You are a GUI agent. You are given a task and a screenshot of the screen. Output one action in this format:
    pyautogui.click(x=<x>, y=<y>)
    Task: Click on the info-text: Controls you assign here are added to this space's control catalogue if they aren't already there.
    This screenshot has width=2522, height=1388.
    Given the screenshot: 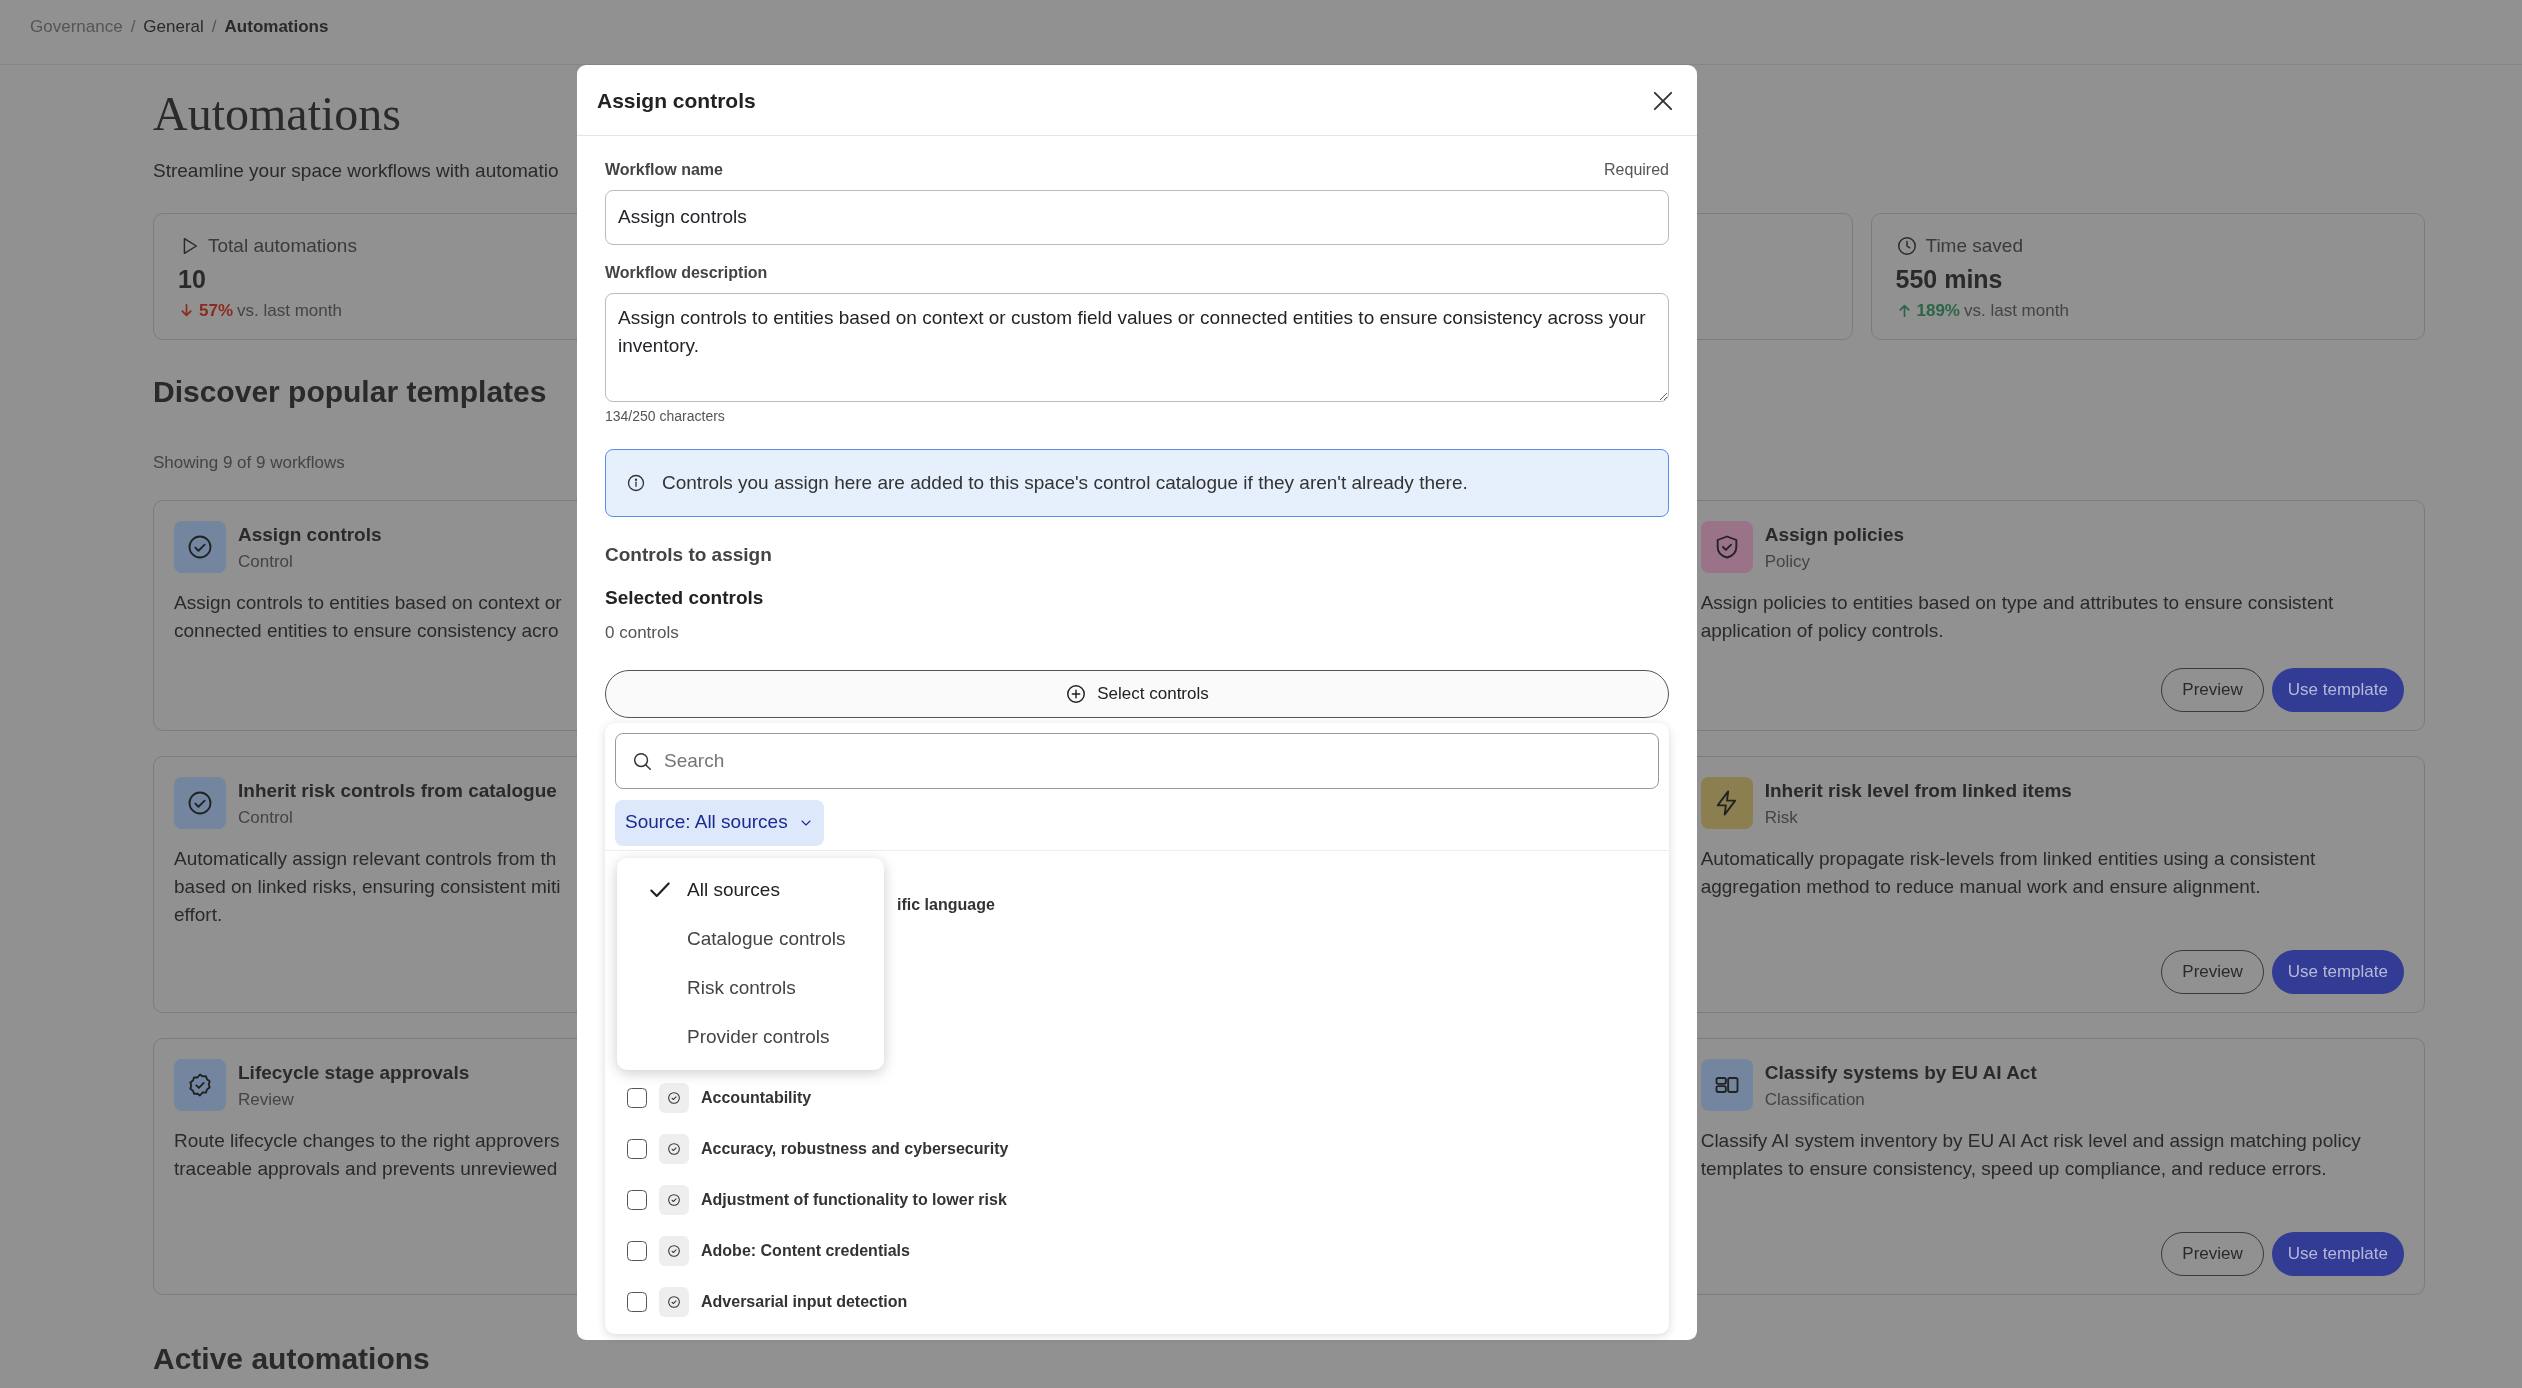 What is the action you would take?
    pyautogui.click(x=1065, y=482)
    